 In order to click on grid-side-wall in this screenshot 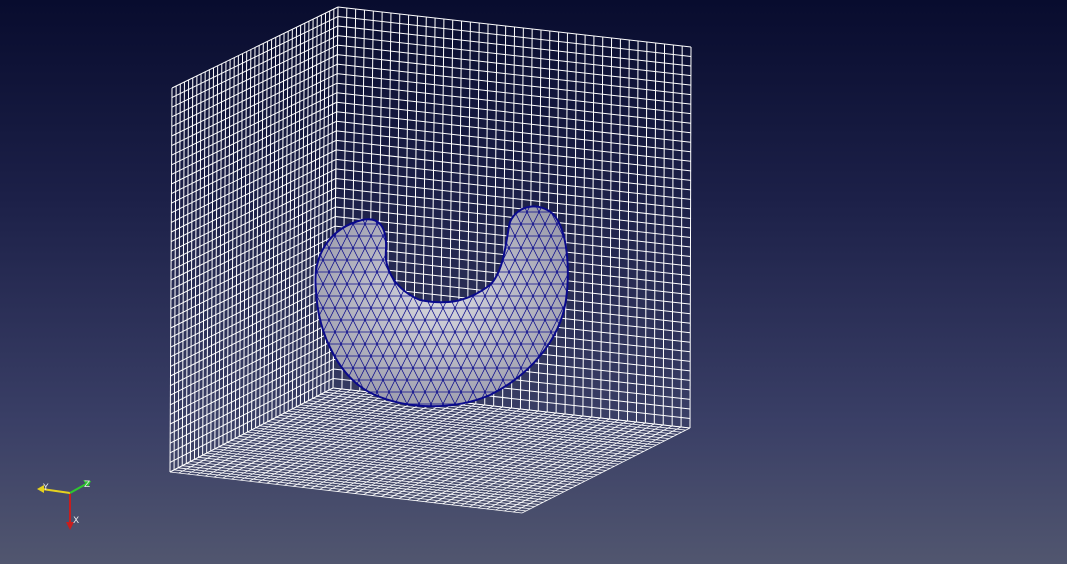, I will do `click(254, 239)`.